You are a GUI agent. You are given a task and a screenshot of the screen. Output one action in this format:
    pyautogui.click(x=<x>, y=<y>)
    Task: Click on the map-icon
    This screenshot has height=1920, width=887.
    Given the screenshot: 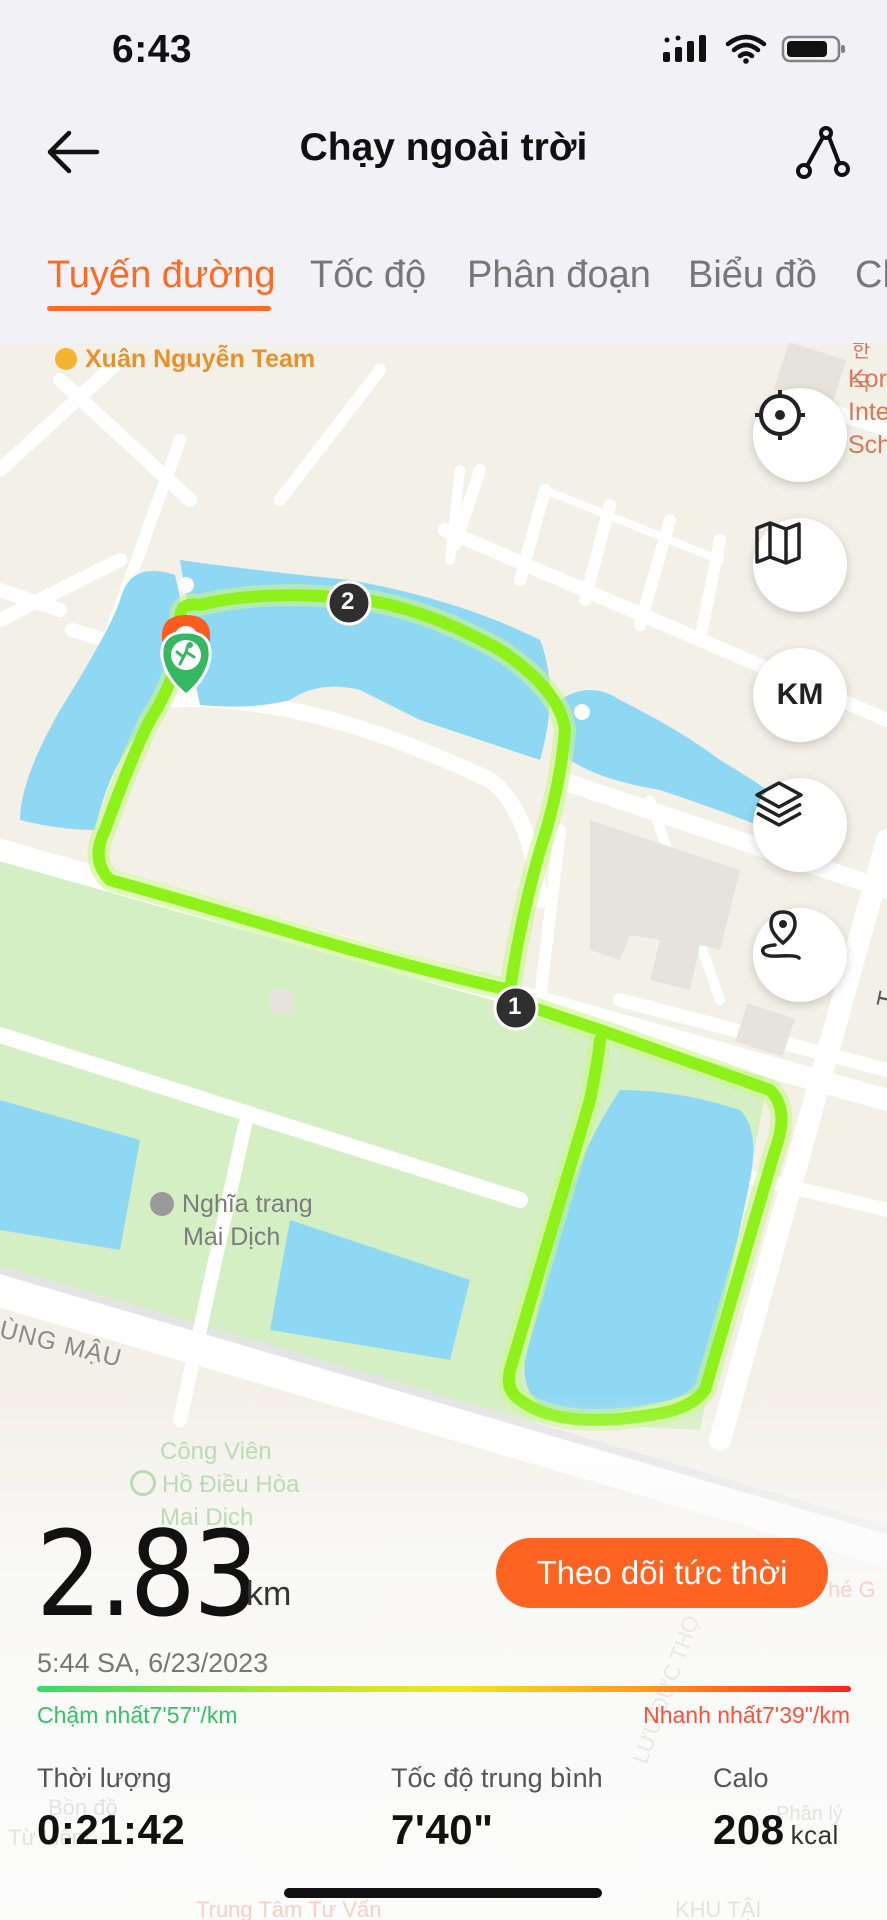 What is the action you would take?
    pyautogui.click(x=778, y=543)
    